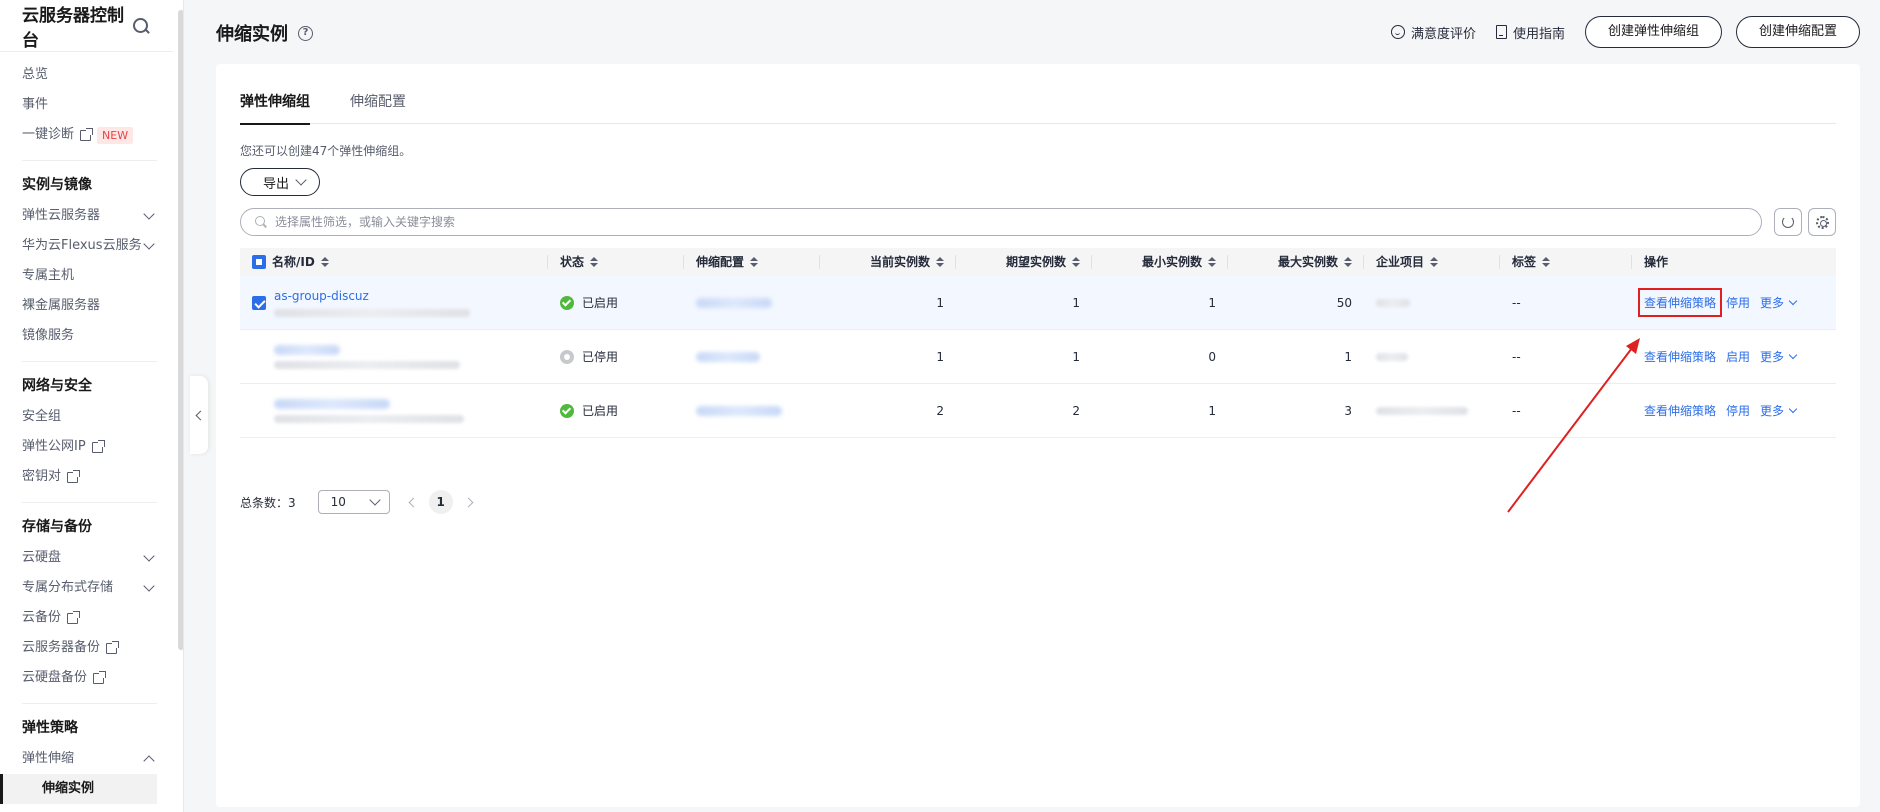 Image resolution: width=1880 pixels, height=812 pixels. I want to click on col-desired: 期望实例数, so click(1024, 262).